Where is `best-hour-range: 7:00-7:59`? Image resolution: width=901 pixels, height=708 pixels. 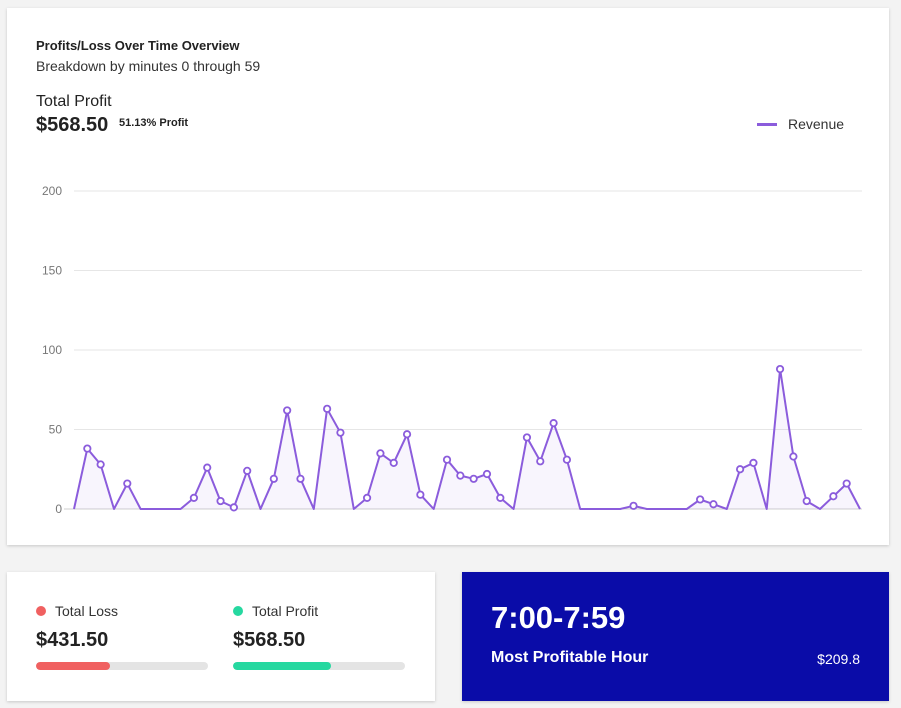 best-hour-range: 7:00-7:59 is located at coordinates (558, 617).